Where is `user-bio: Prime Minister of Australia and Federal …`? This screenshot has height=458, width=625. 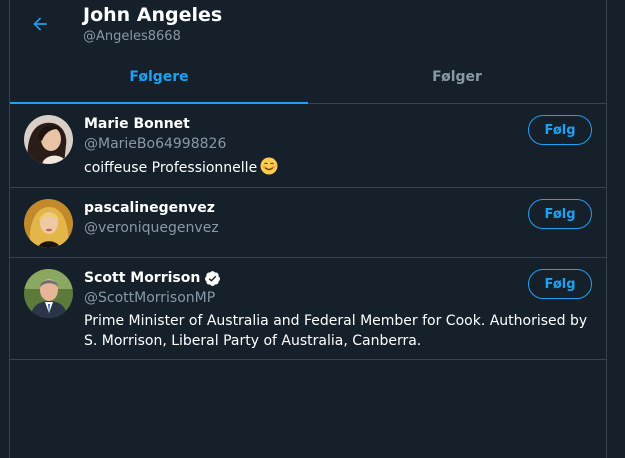 user-bio: Prime Minister of Australia and Federal … is located at coordinates (336, 331).